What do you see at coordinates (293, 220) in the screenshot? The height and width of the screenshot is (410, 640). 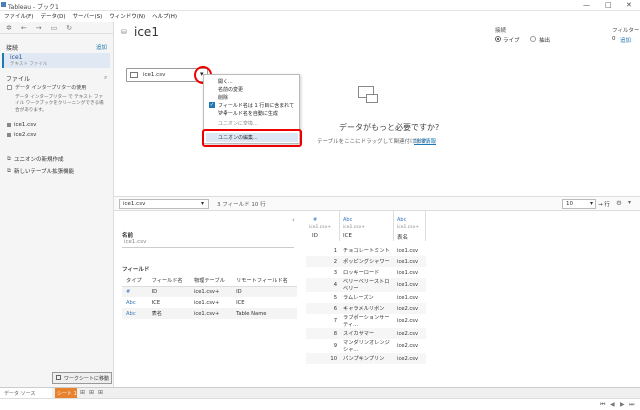 I see `collapse-icon: ‹` at bounding box center [293, 220].